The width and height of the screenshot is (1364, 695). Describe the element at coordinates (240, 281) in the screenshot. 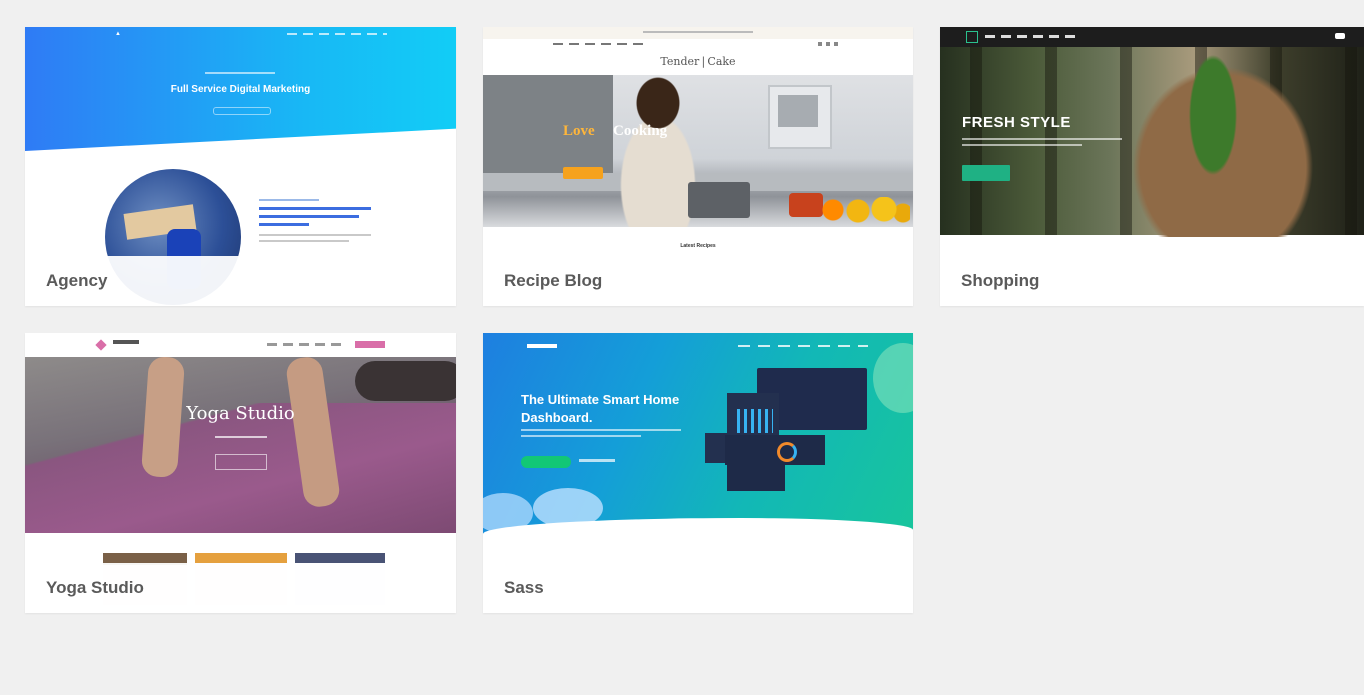

I see `template-footer: Agency` at that location.